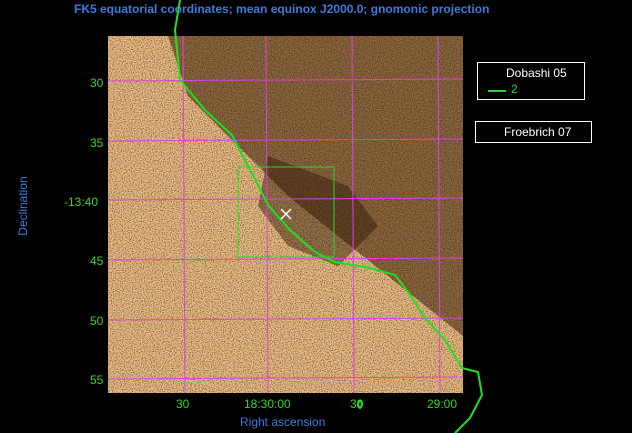 The width and height of the screenshot is (632, 433). I want to click on x-tick-30b: 30, so click(357, 404).